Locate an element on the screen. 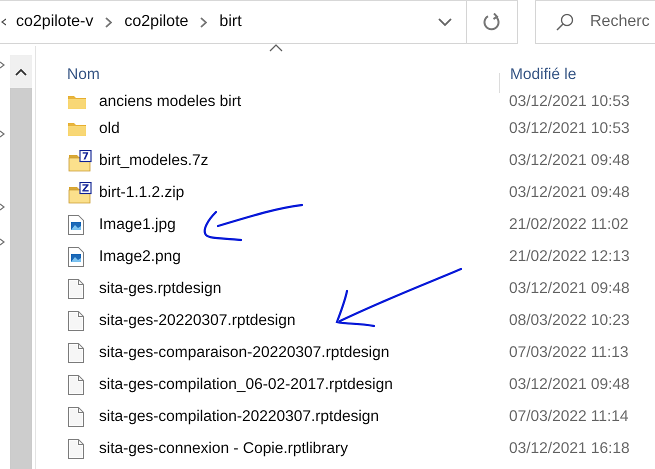  column-header: Nom is located at coordinates (83, 74).